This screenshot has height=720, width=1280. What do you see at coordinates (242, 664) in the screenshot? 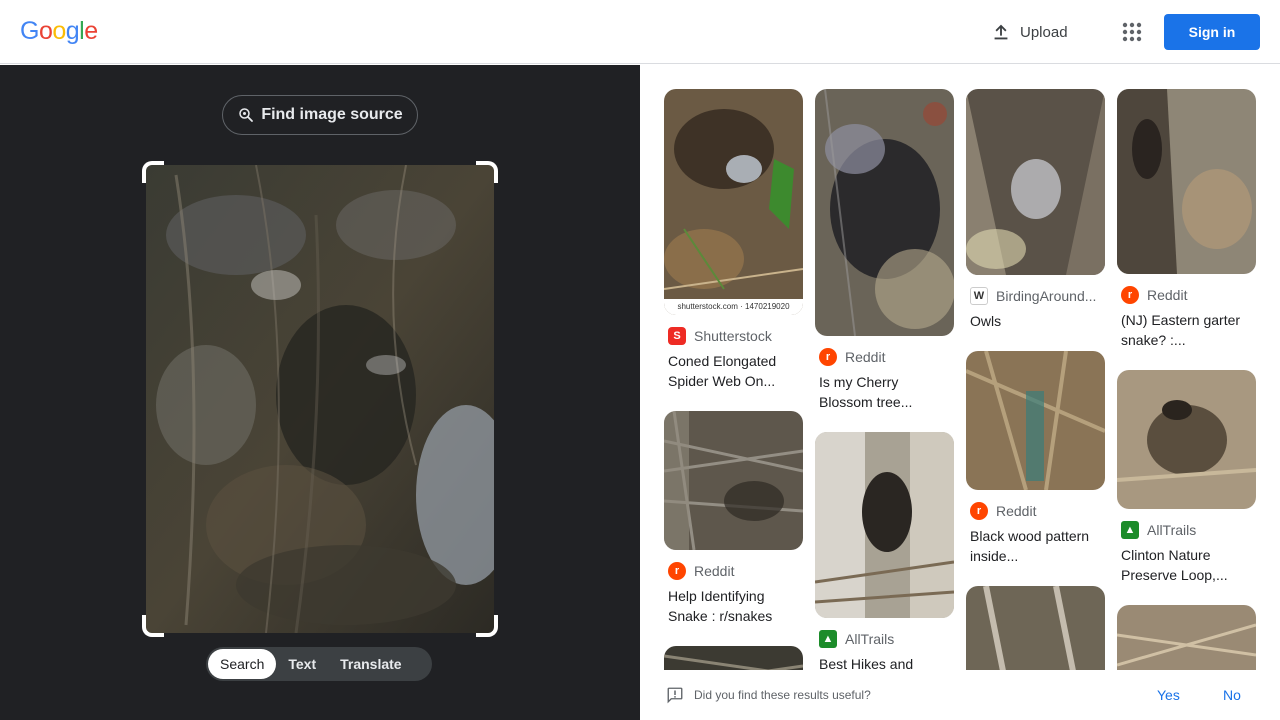
I see `mode-search-tab: Search` at bounding box center [242, 664].